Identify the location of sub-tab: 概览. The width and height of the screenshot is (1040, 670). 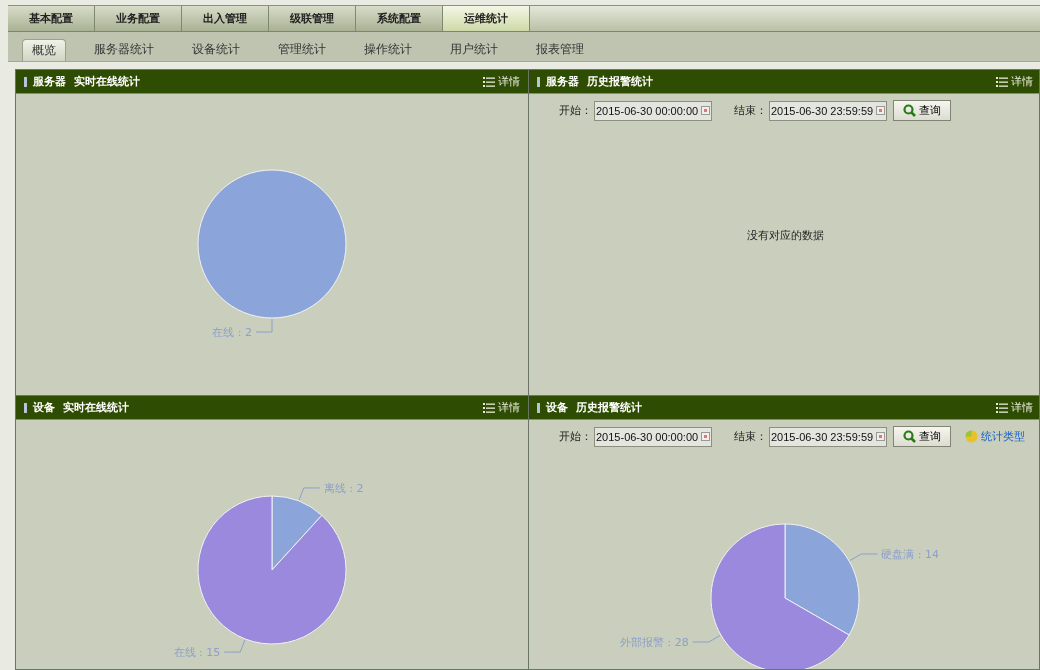
(44, 50).